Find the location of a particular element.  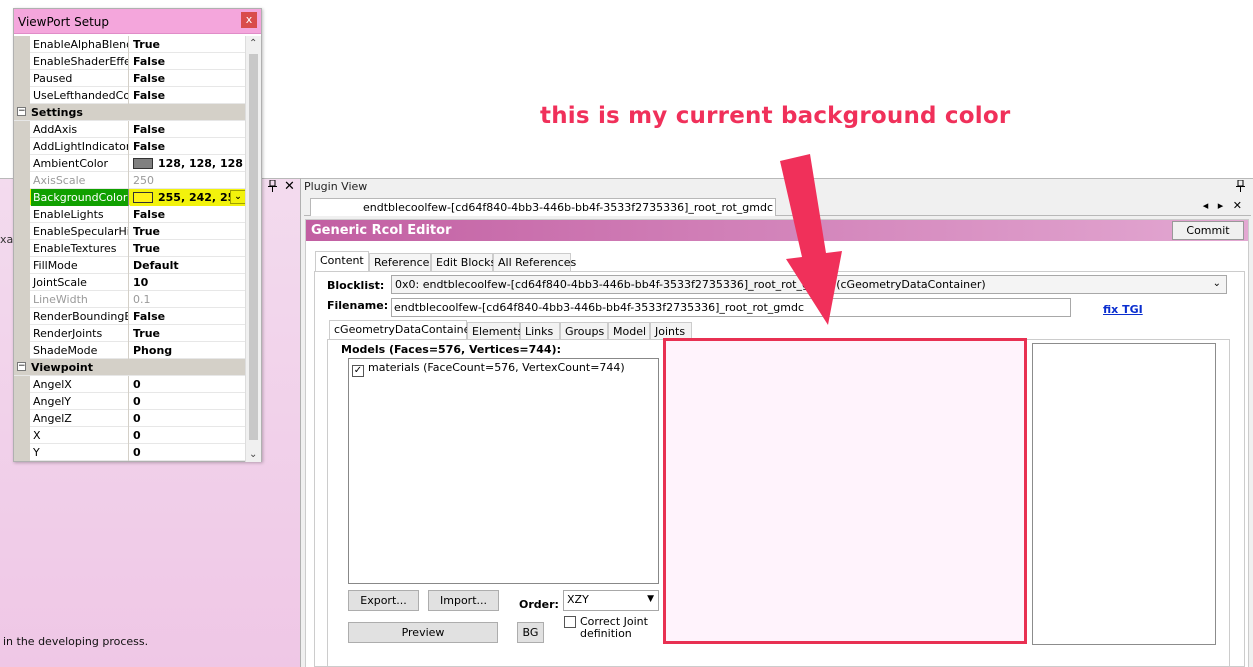

property-row-linewidth: LineWidth 0.1 is located at coordinates (130, 299).